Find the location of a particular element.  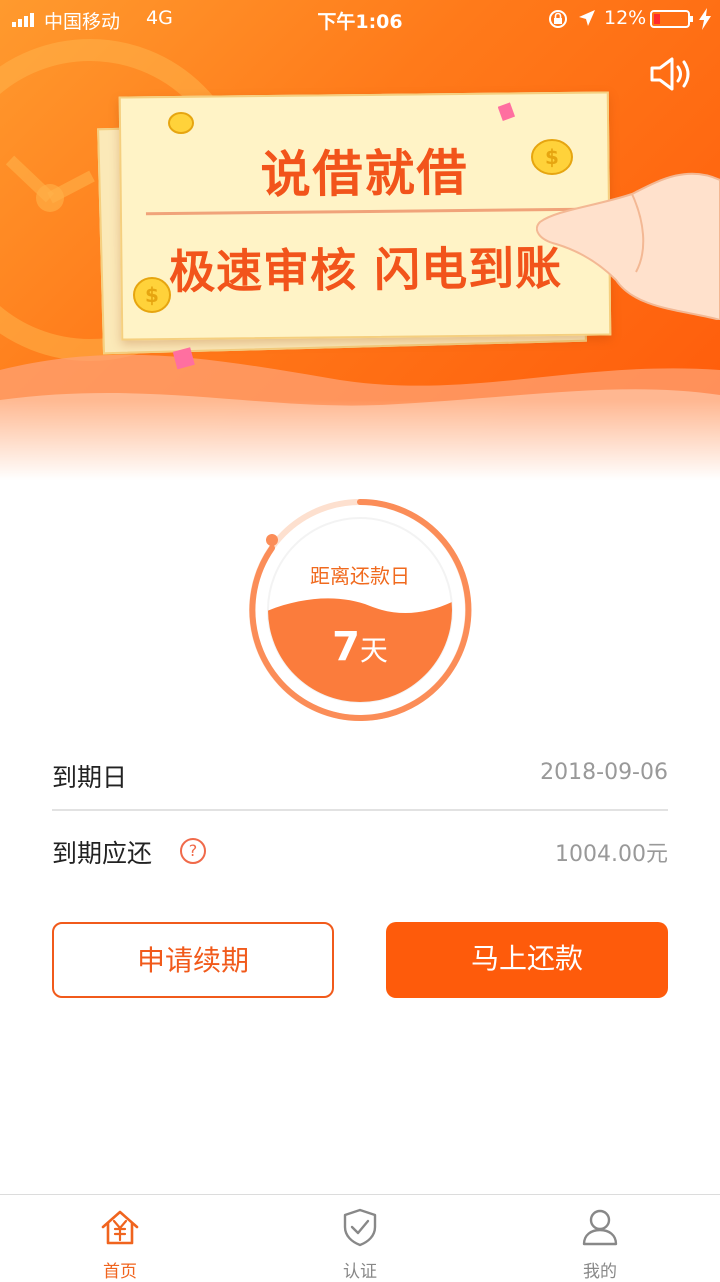

countdown-value: 7天 is located at coordinates (360, 647).